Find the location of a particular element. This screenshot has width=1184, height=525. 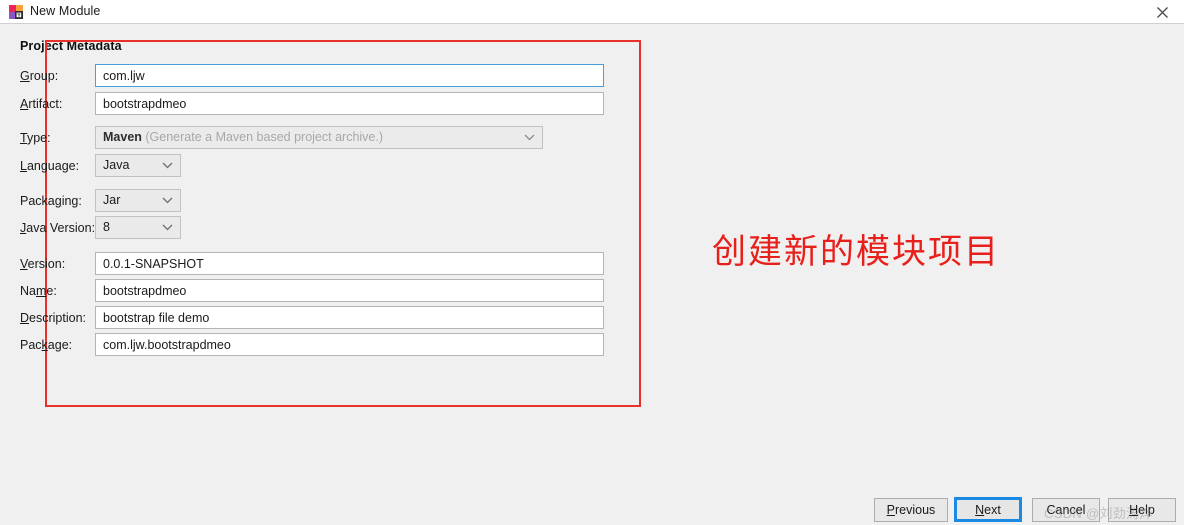

artifact-input is located at coordinates (349, 103).